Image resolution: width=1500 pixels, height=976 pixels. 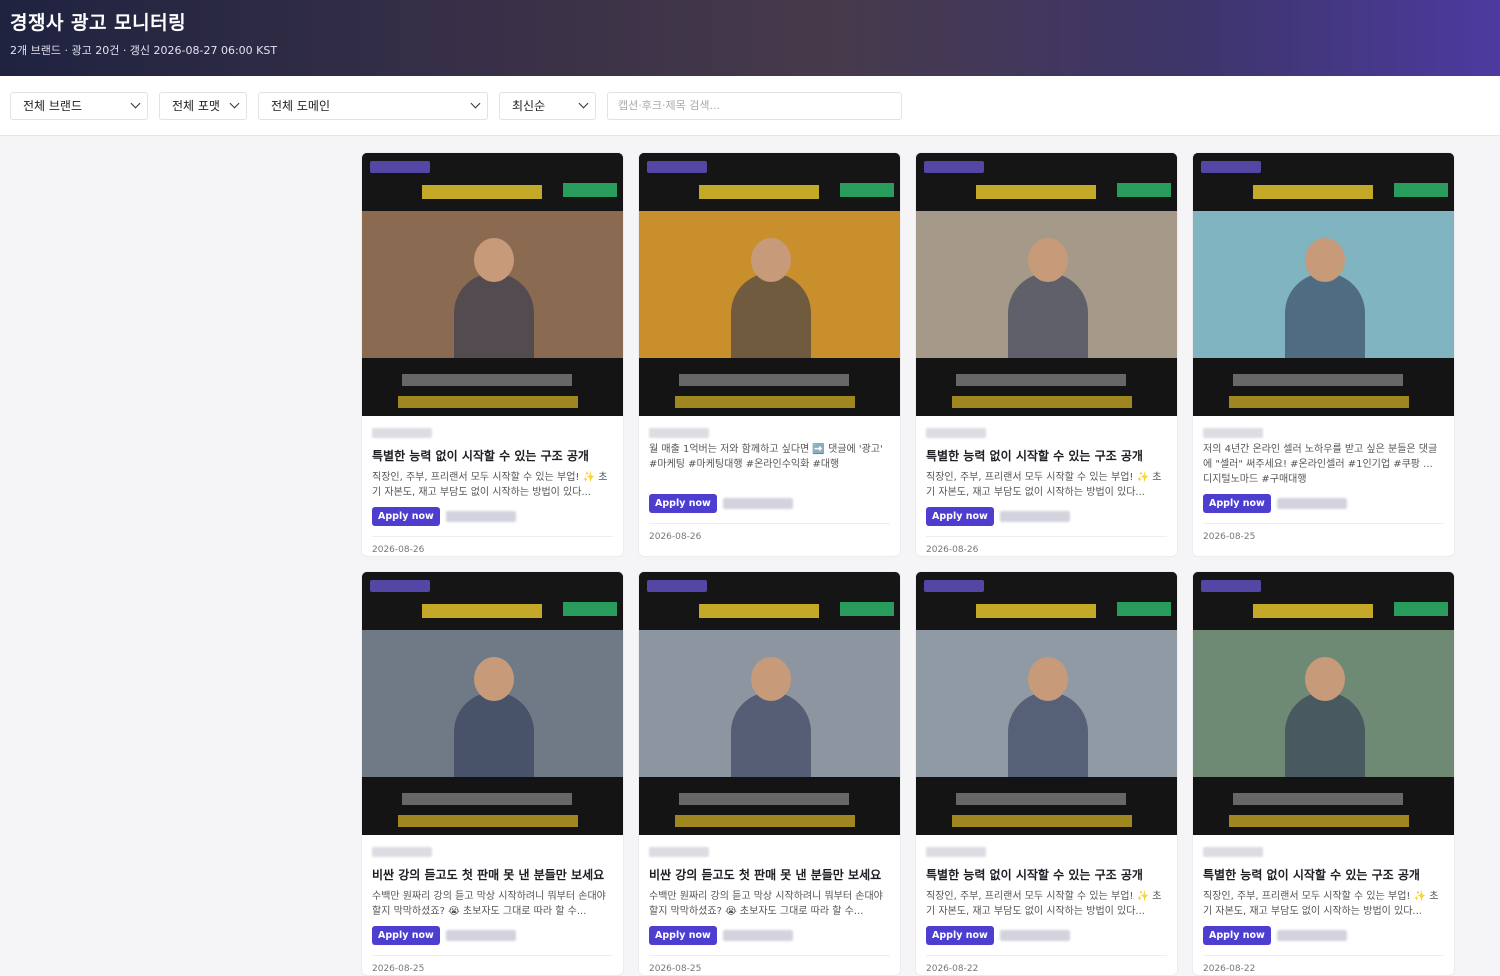 What do you see at coordinates (373, 105) in the screenshot?
I see `domain-filter-select: 전체 도메인` at bounding box center [373, 105].